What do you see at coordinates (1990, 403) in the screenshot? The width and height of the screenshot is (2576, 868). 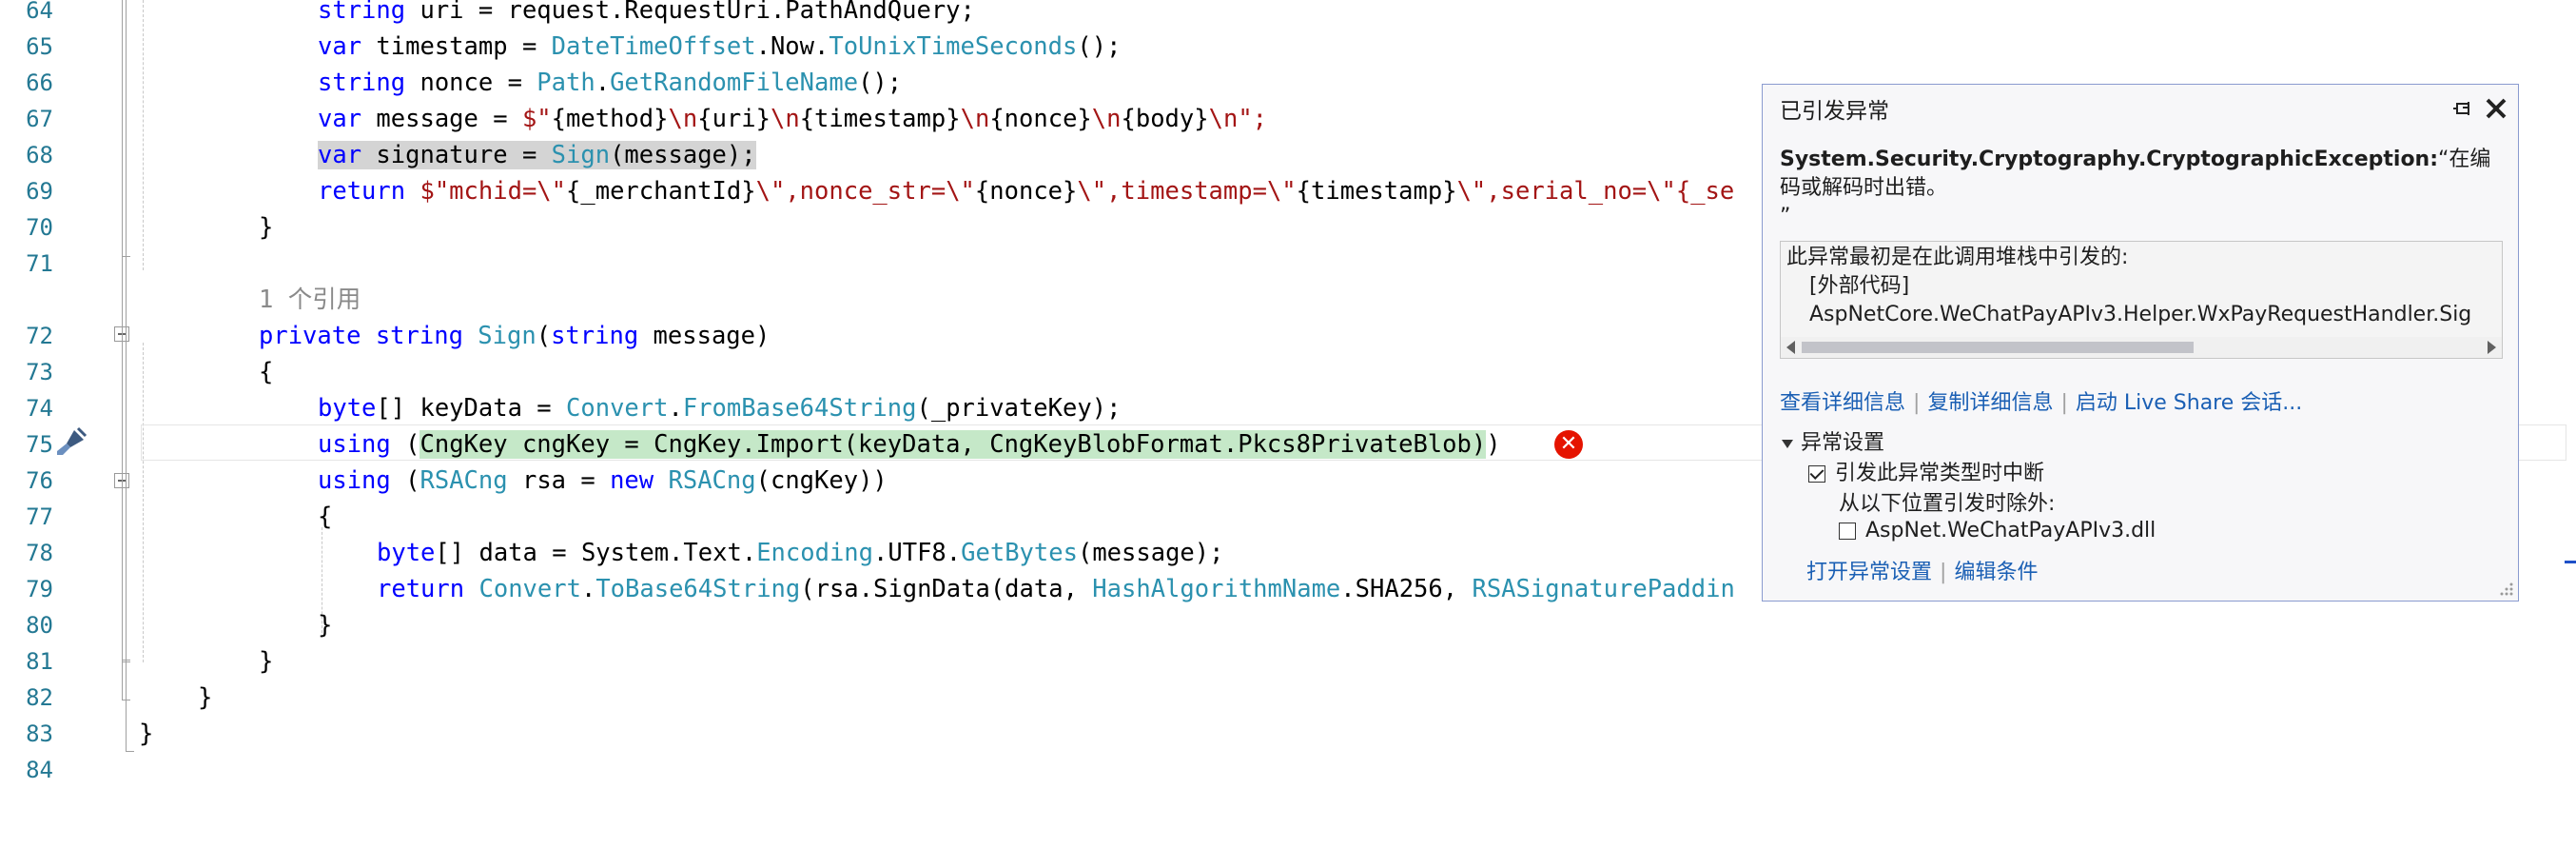 I see `copy-details-link: 复制详细信息` at bounding box center [1990, 403].